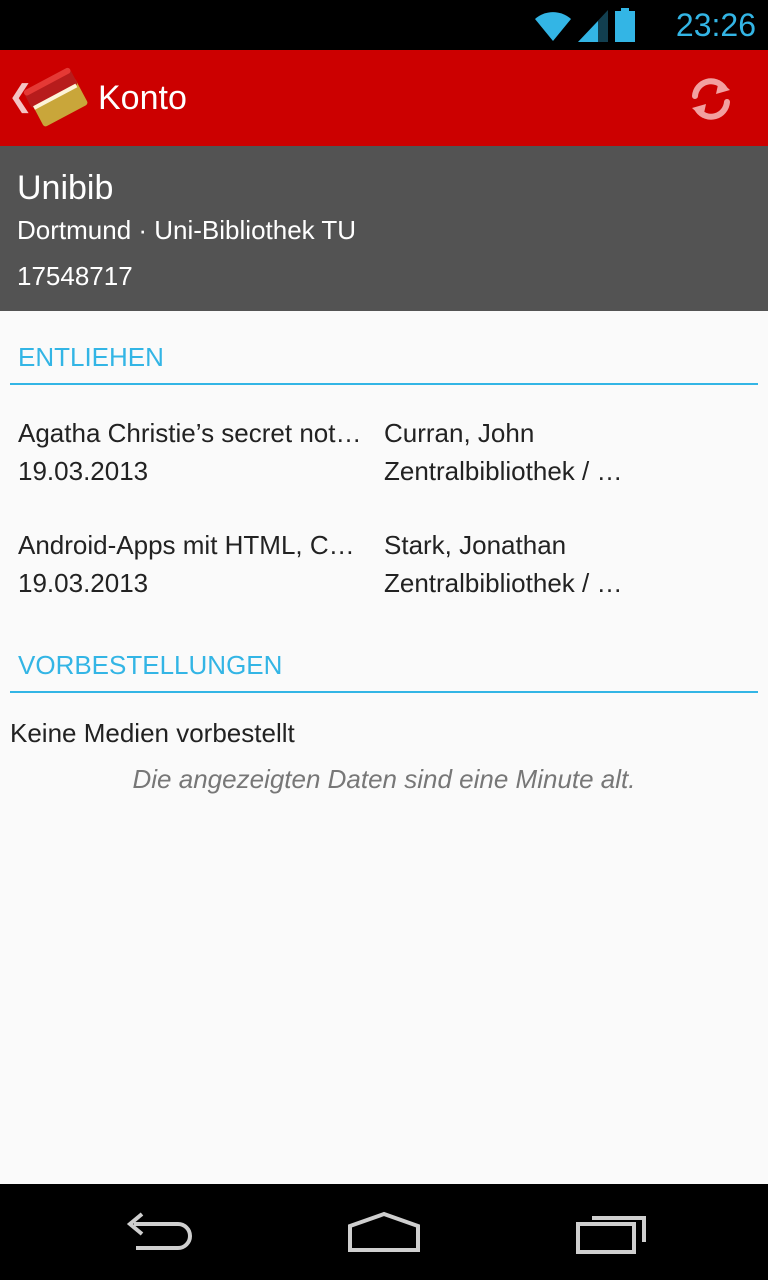  What do you see at coordinates (475, 545) in the screenshot?
I see `item-author: Stark, Jonathan` at bounding box center [475, 545].